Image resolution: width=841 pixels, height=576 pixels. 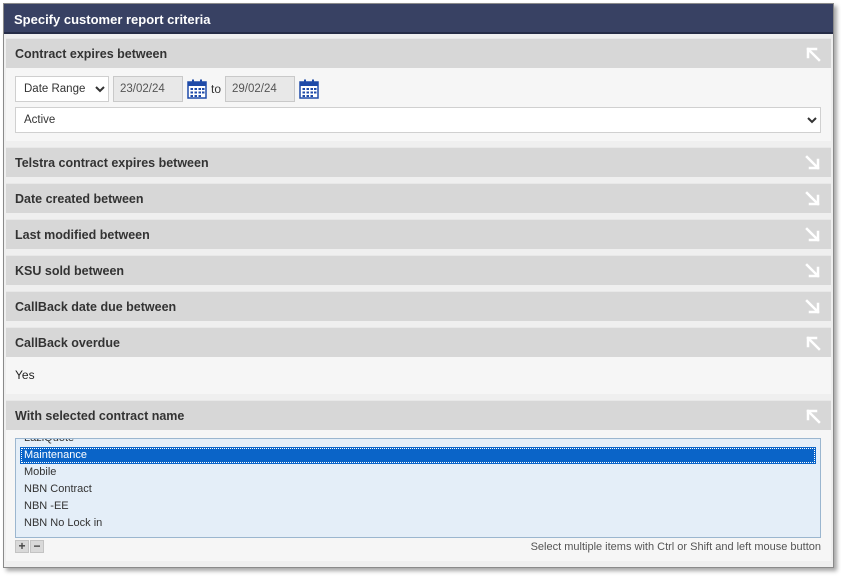 I want to click on list-item: NBN Contract, so click(x=418, y=489).